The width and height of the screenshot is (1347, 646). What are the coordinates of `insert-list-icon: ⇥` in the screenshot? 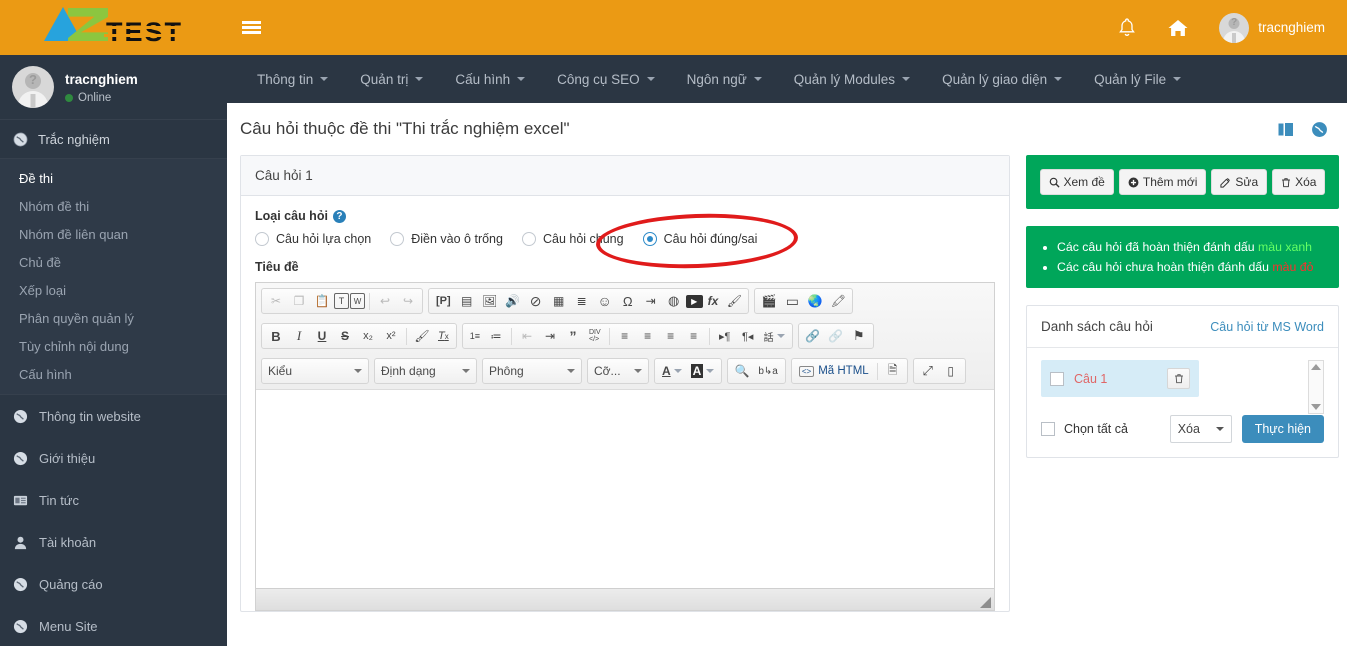 It's located at (651, 301).